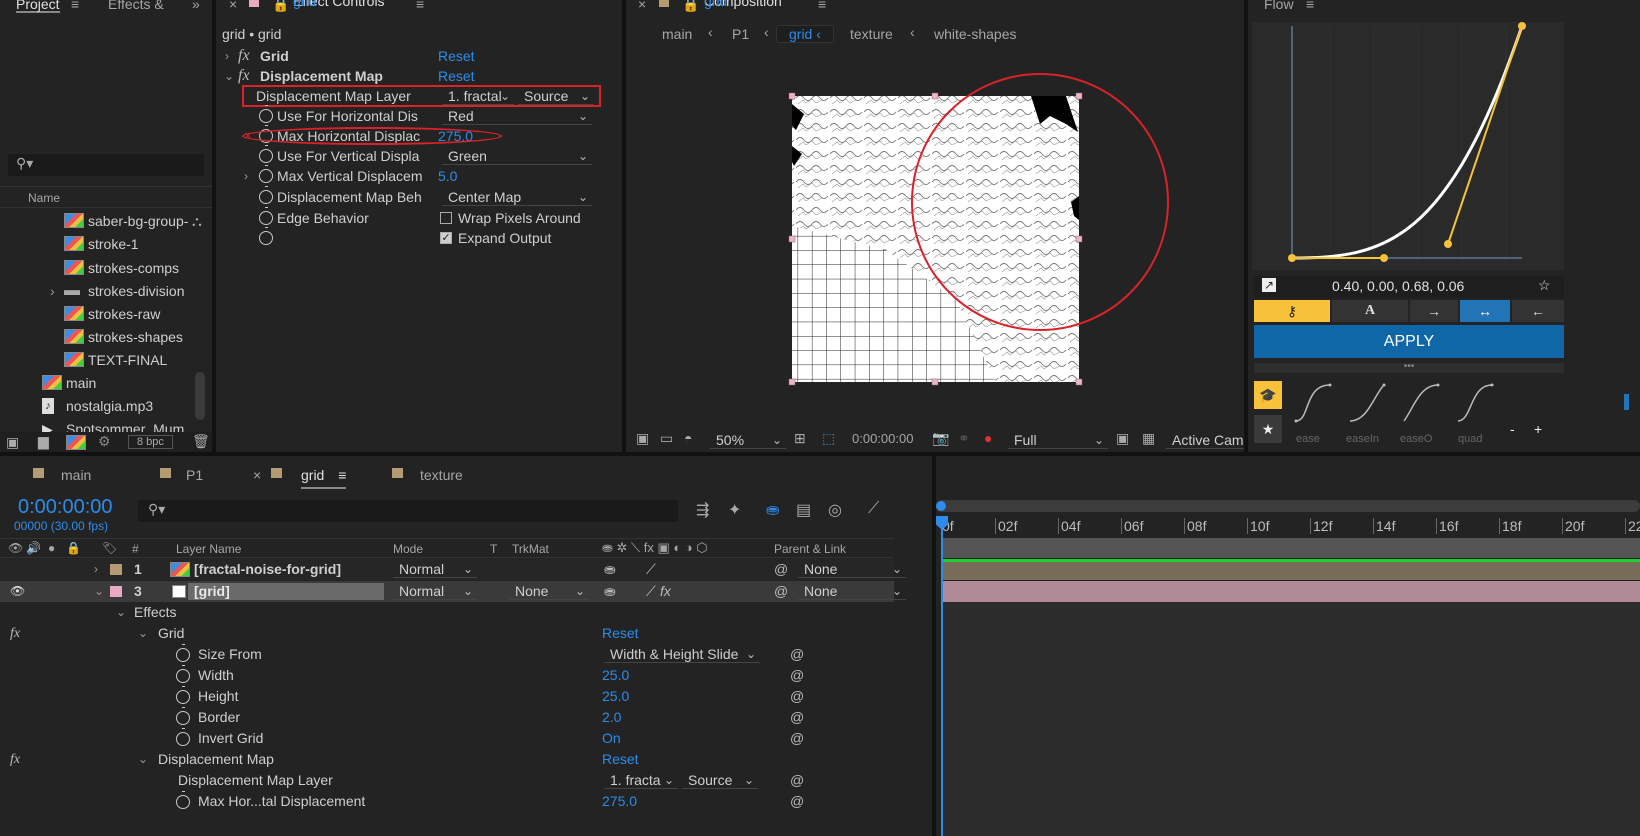 The height and width of the screenshot is (836, 1640). Describe the element at coordinates (286, 591) in the screenshot. I see `layer-name: [grid]` at that location.